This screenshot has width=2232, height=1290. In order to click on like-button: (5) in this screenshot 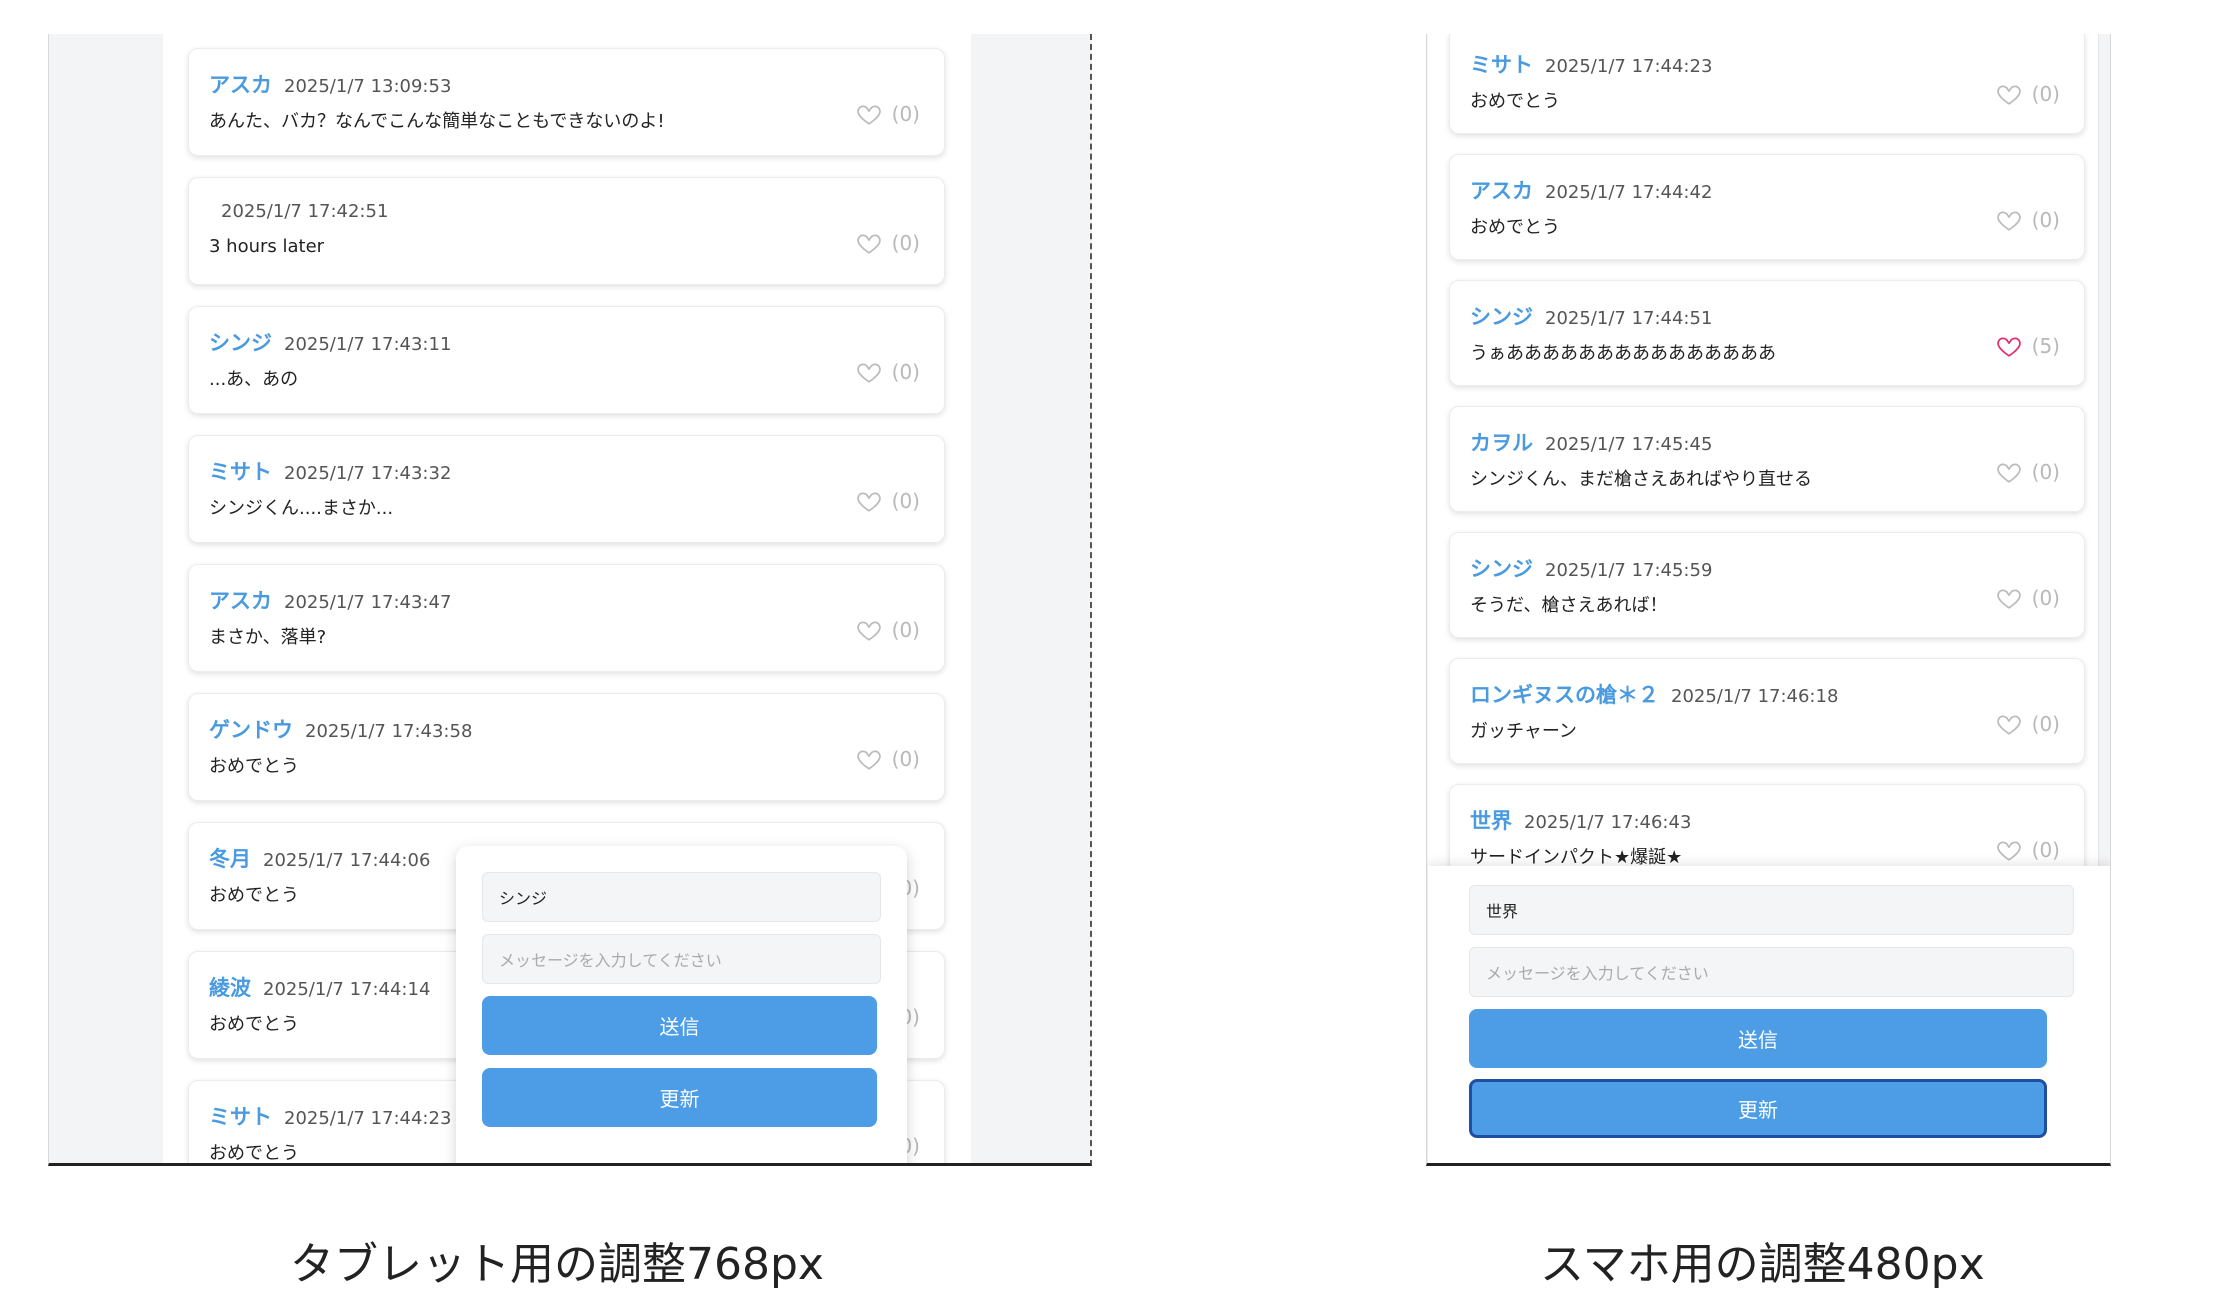, I will do `click(2028, 346)`.